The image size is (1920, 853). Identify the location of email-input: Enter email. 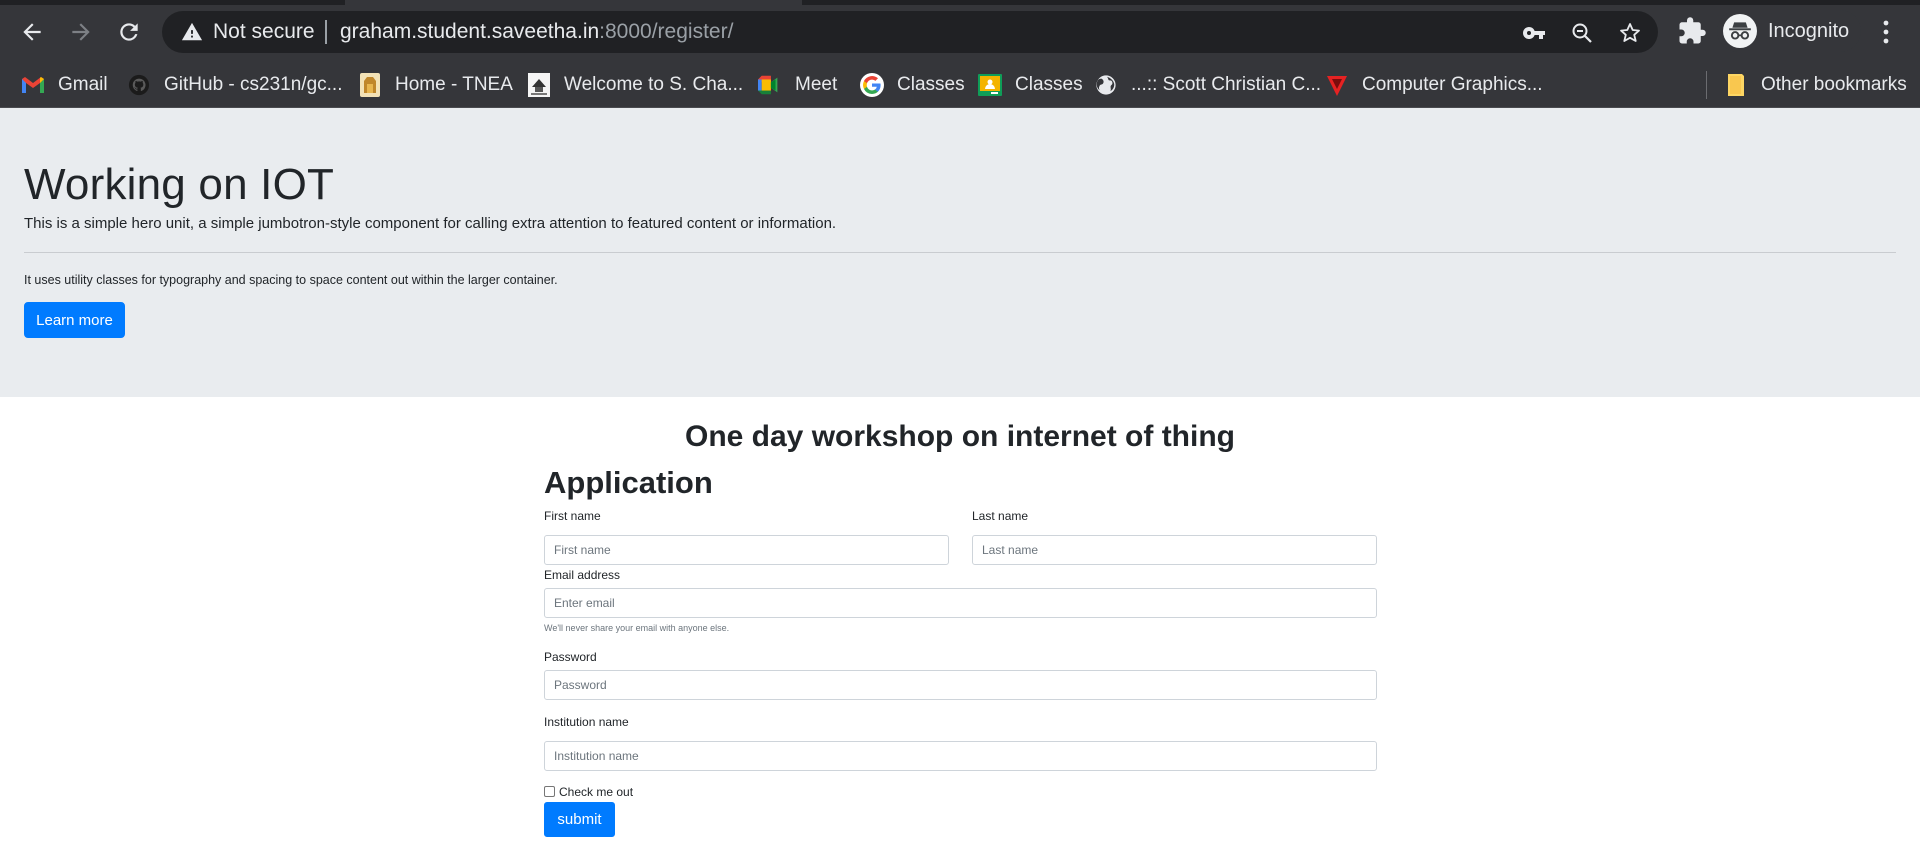
(960, 603).